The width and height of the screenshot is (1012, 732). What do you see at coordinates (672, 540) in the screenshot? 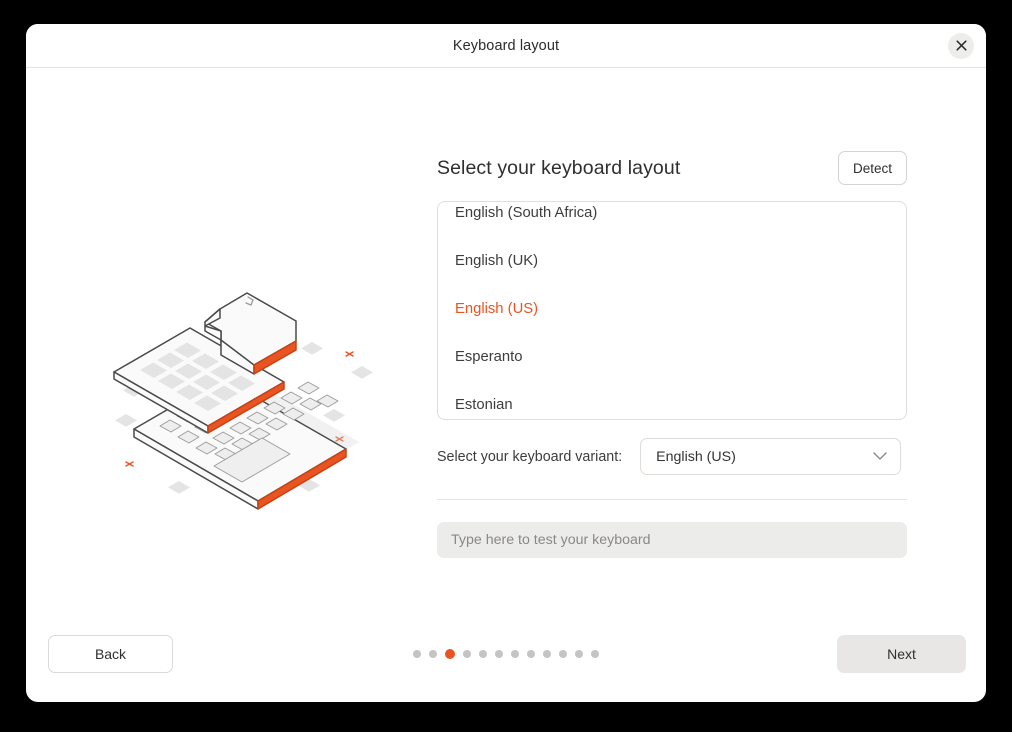
I see `keyboard-test-input` at bounding box center [672, 540].